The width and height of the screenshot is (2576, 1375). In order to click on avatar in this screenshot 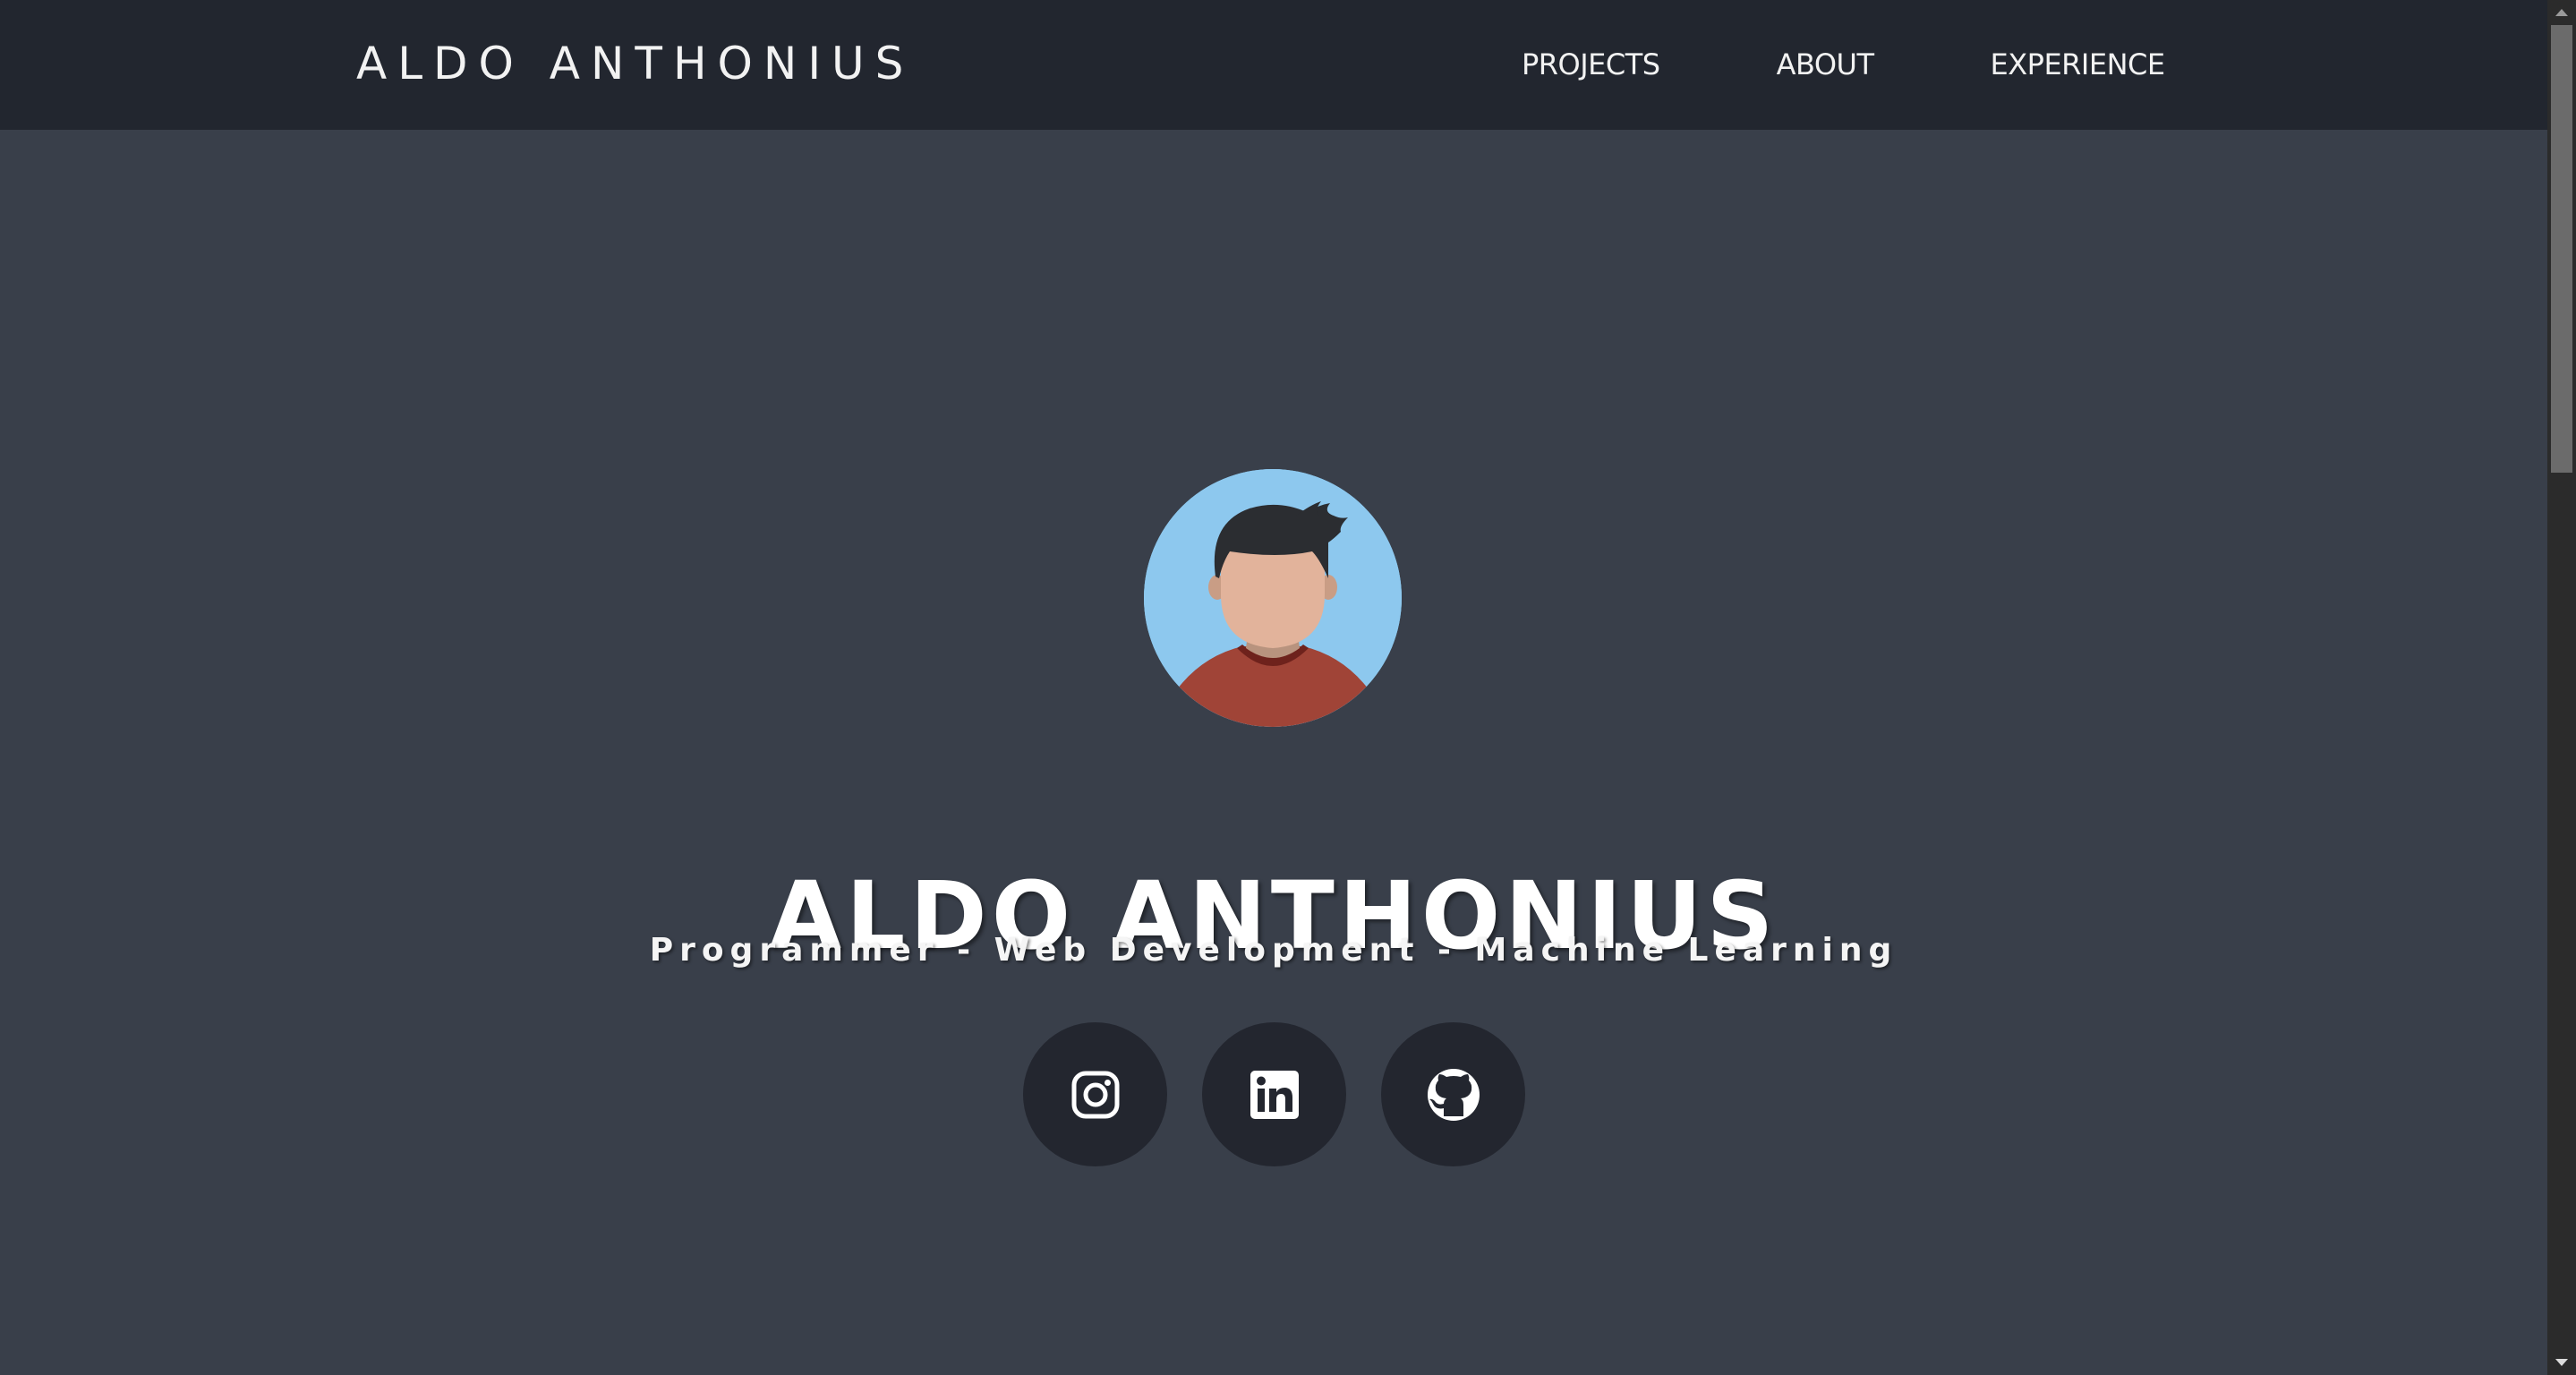, I will do `click(1273, 598)`.